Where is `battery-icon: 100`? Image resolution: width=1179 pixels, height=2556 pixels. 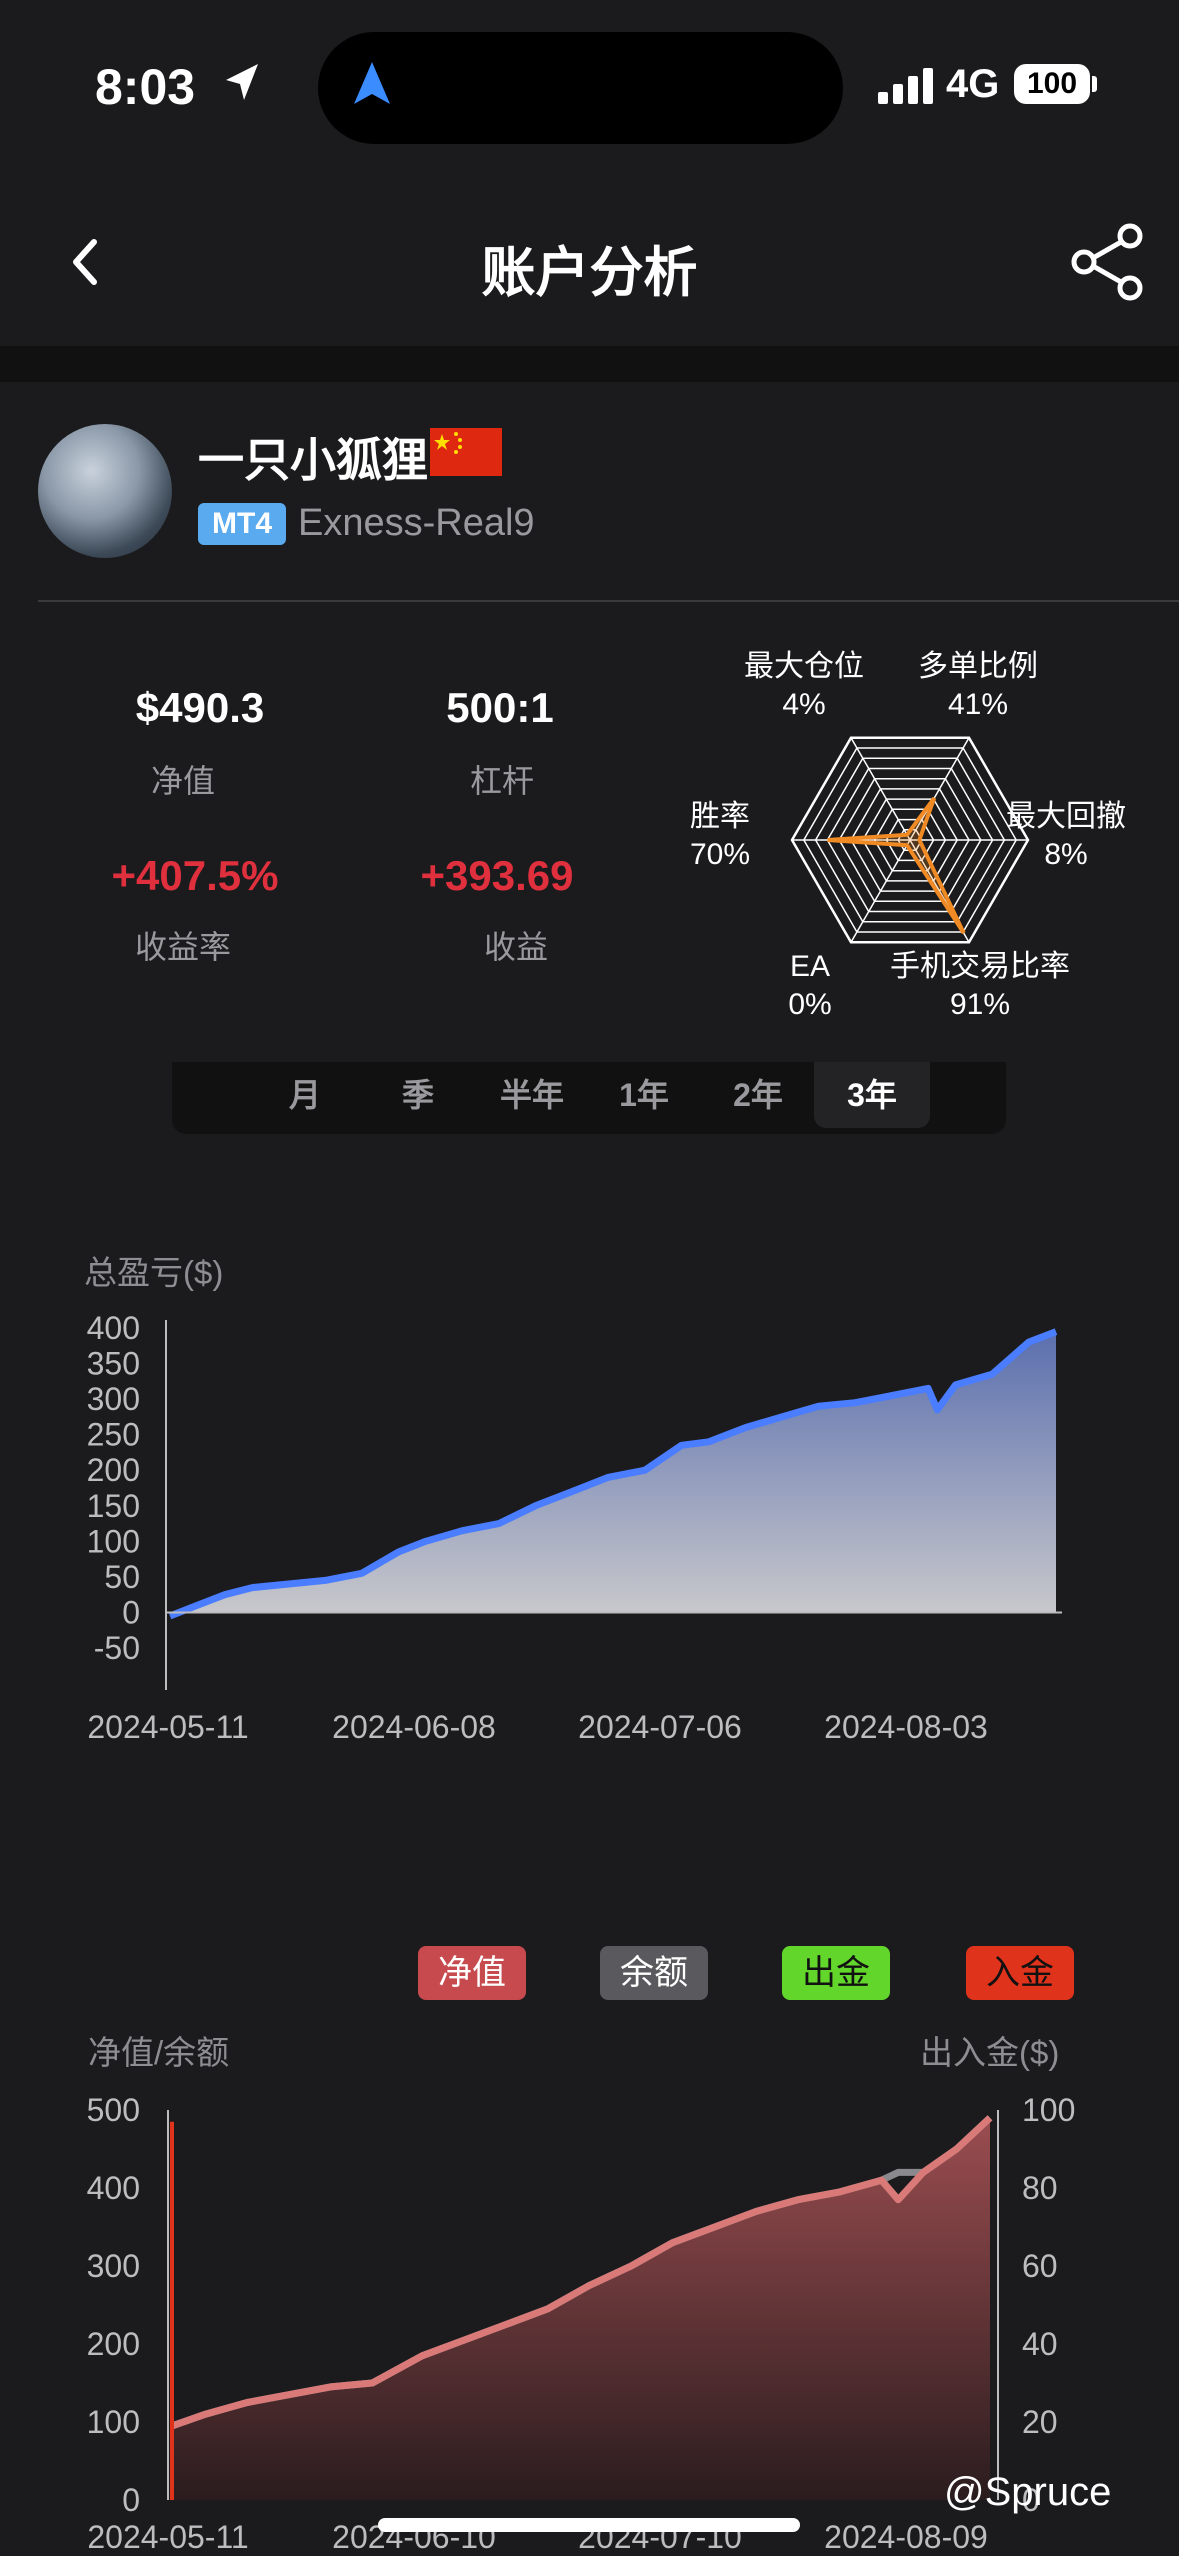
battery-icon: 100 is located at coordinates (1052, 84).